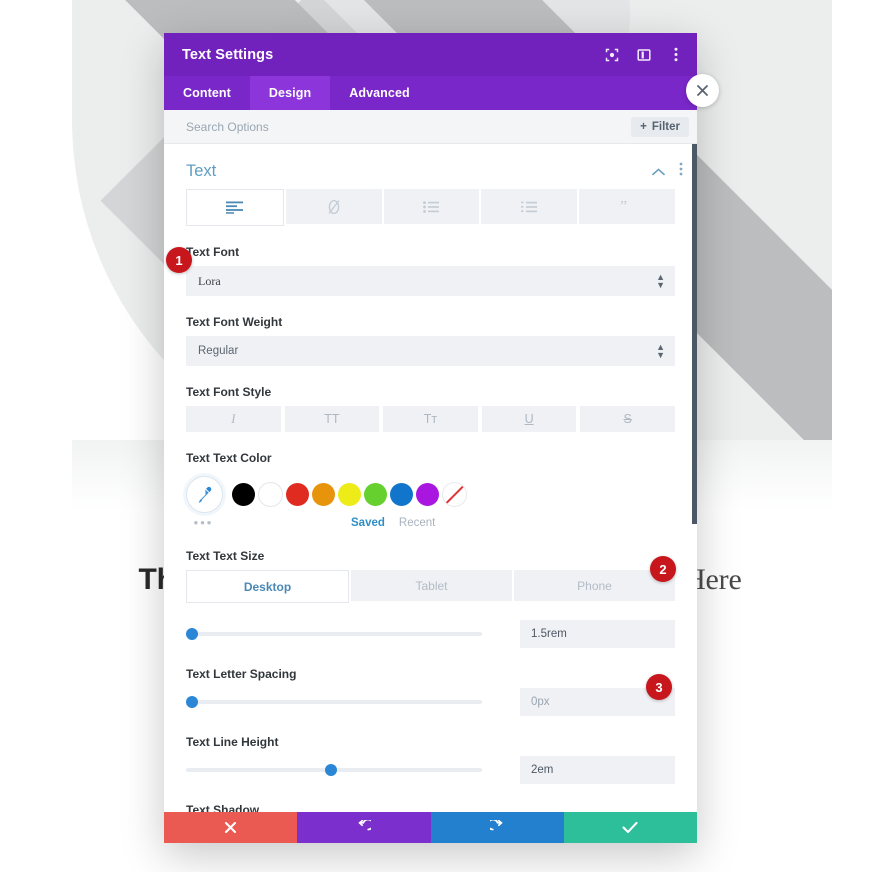 The height and width of the screenshot is (872, 880). I want to click on text-size-input: 1.5rem, so click(597, 634).